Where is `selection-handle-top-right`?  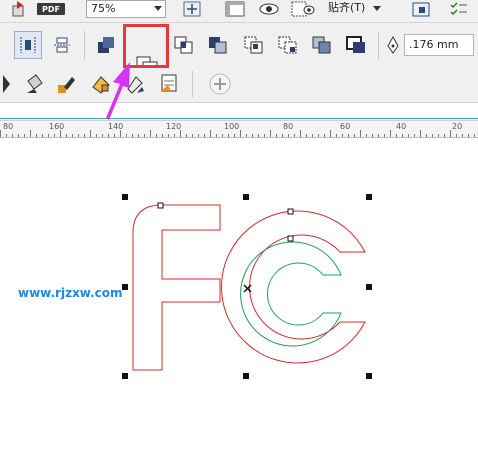
selection-handle-top-right is located at coordinates (369, 197).